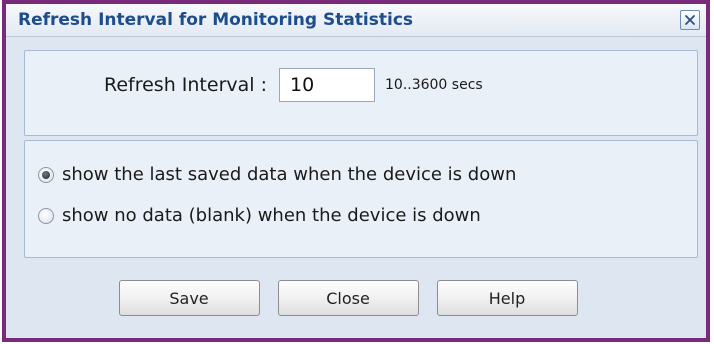  What do you see at coordinates (46, 174) in the screenshot?
I see `radio-button-checked` at bounding box center [46, 174].